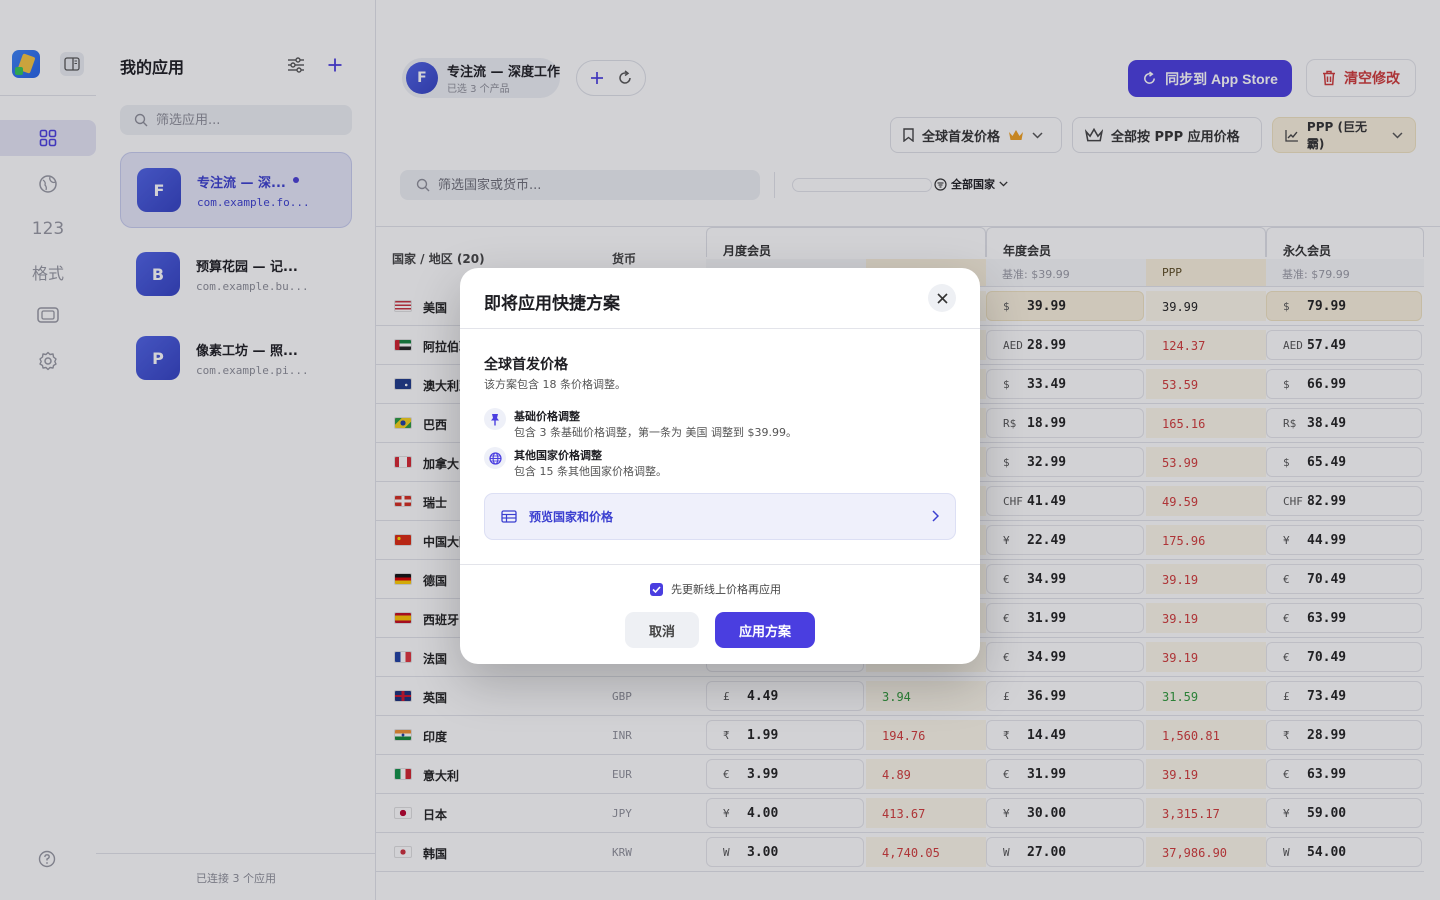 Image resolution: width=1440 pixels, height=900 pixels. What do you see at coordinates (509, 516) in the screenshot?
I see `table-icon` at bounding box center [509, 516].